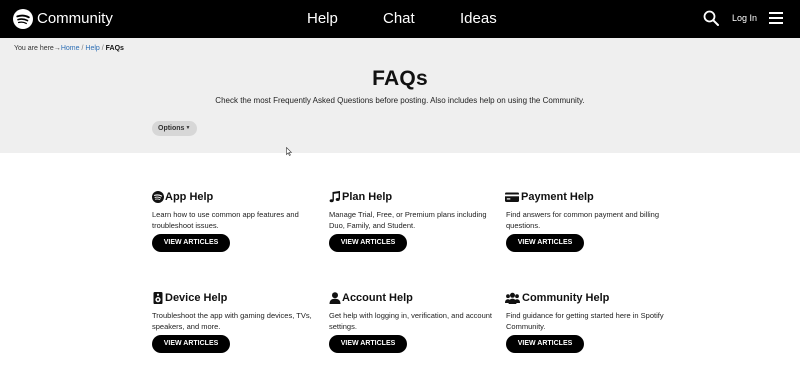  I want to click on options-dropdown: Options▼, so click(174, 128).